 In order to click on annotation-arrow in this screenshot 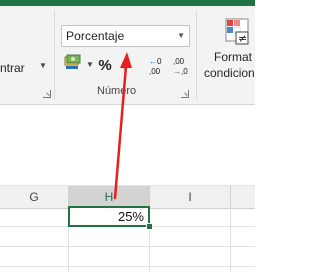, I will do `click(122, 126)`.